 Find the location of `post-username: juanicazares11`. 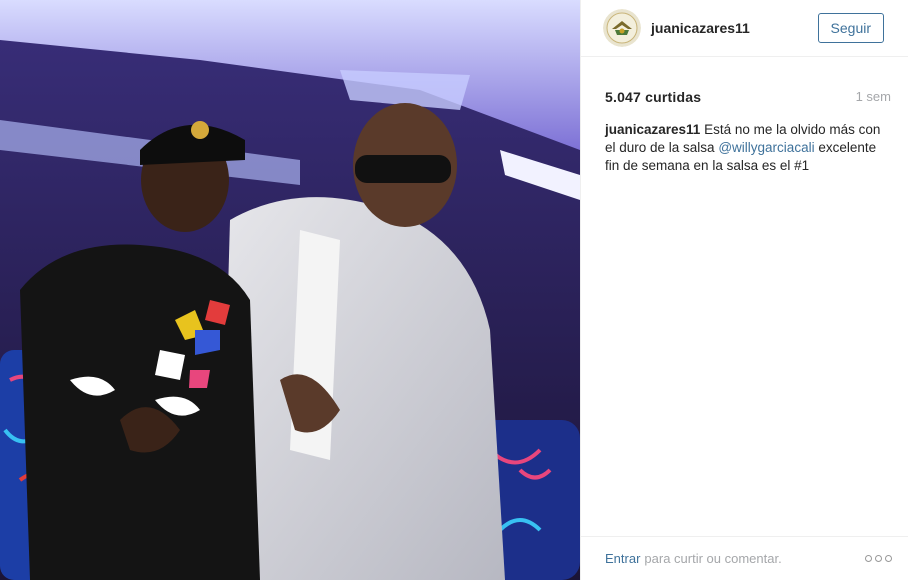

post-username: juanicazares11 is located at coordinates (734, 28).